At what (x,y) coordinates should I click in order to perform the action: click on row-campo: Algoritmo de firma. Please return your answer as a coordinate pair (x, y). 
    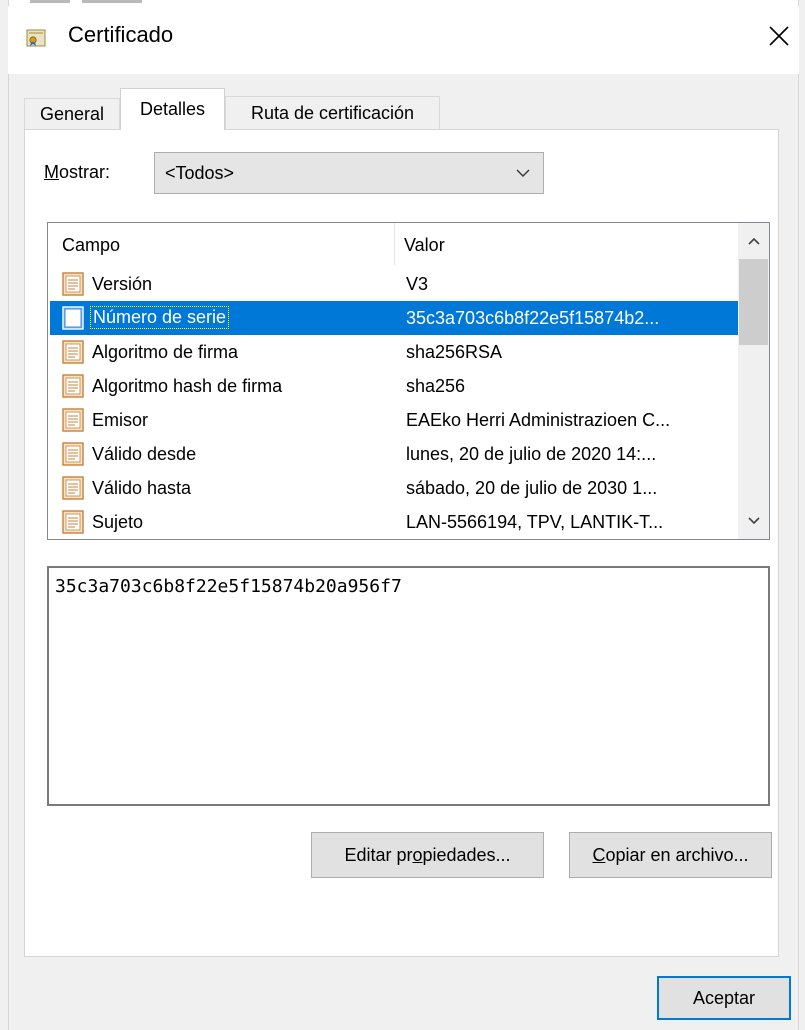
    Looking at the image, I should click on (165, 352).